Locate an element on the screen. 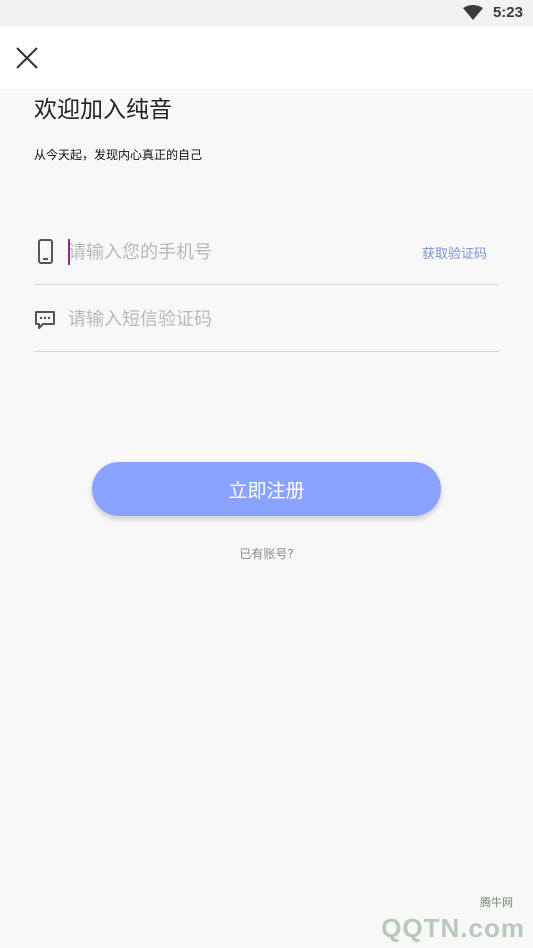 The image size is (533, 948). phone-field: 获取验证码 is located at coordinates (266, 252).